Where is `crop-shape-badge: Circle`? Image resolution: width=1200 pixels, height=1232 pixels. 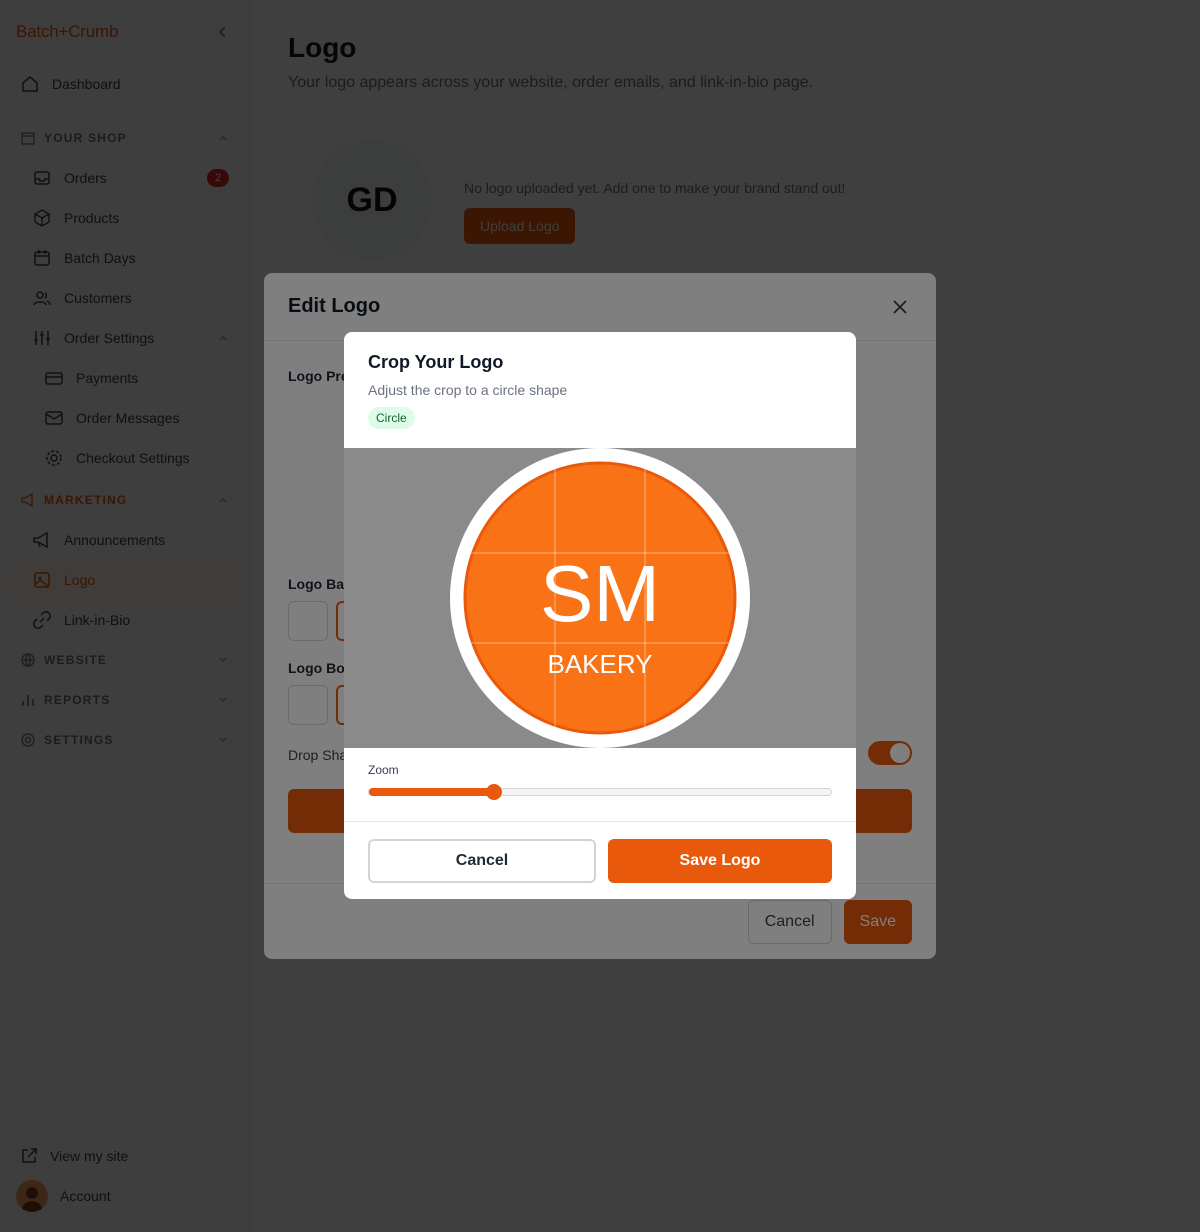
crop-shape-badge: Circle is located at coordinates (391, 418).